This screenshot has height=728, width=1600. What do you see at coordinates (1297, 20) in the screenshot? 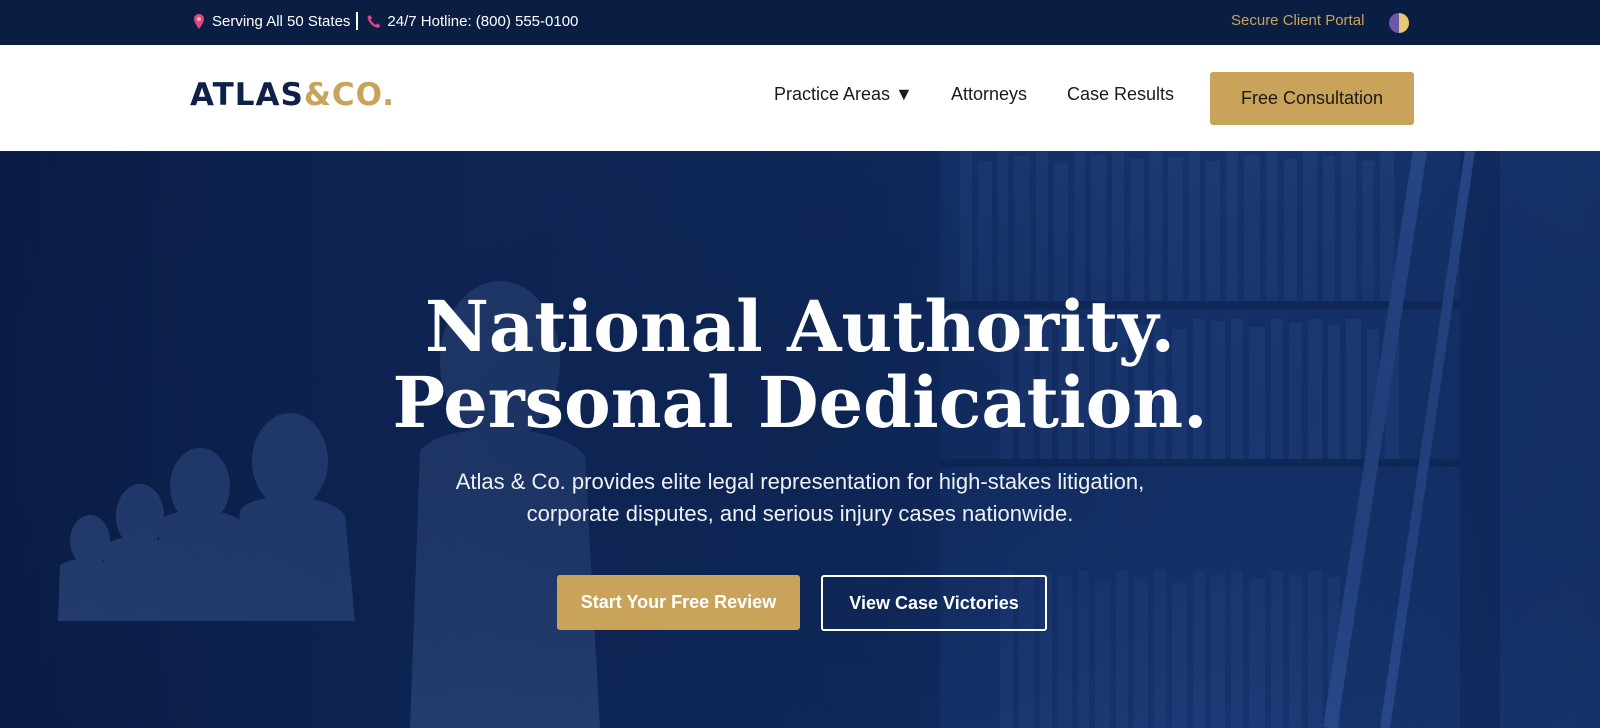
I see `secure-client-portal-link: Secure Client Portal` at bounding box center [1297, 20].